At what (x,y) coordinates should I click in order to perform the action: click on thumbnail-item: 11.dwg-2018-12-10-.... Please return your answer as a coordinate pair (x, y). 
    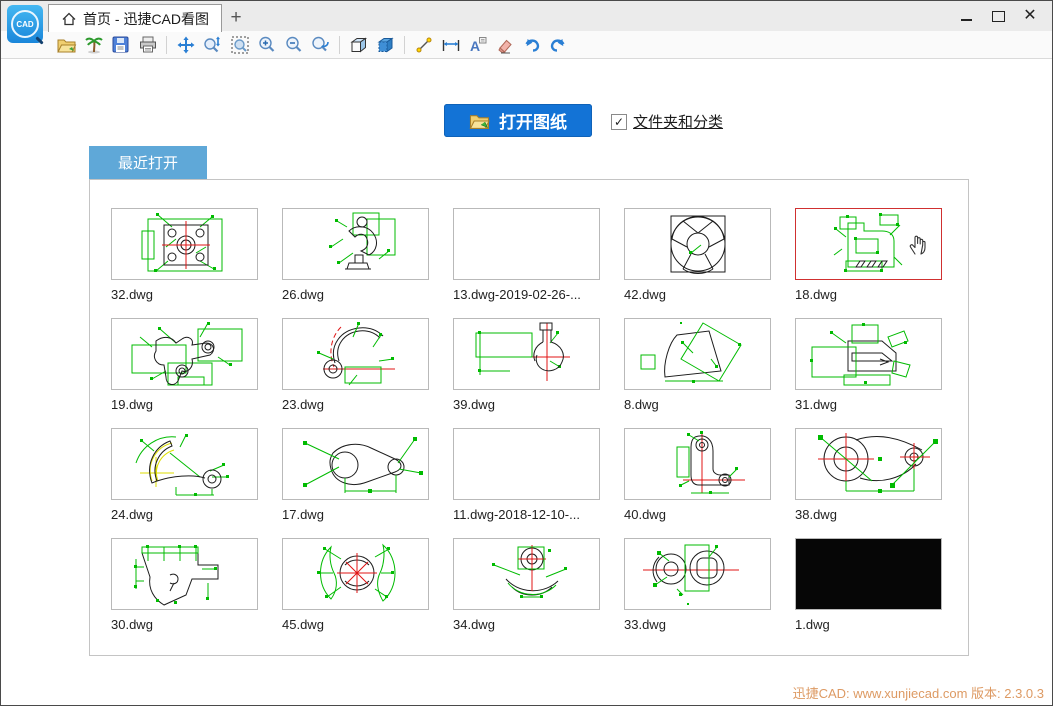
    Looking at the image, I should click on (526, 476).